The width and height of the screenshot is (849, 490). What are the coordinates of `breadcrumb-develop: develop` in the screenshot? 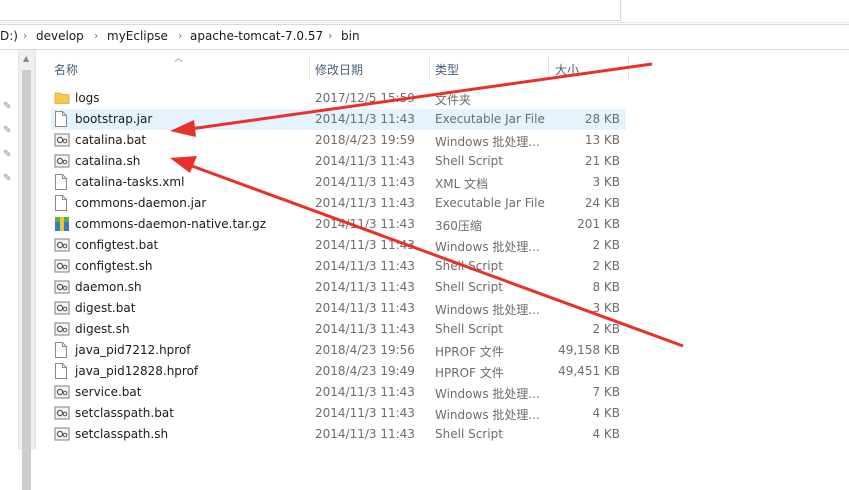 It's located at (60, 36).